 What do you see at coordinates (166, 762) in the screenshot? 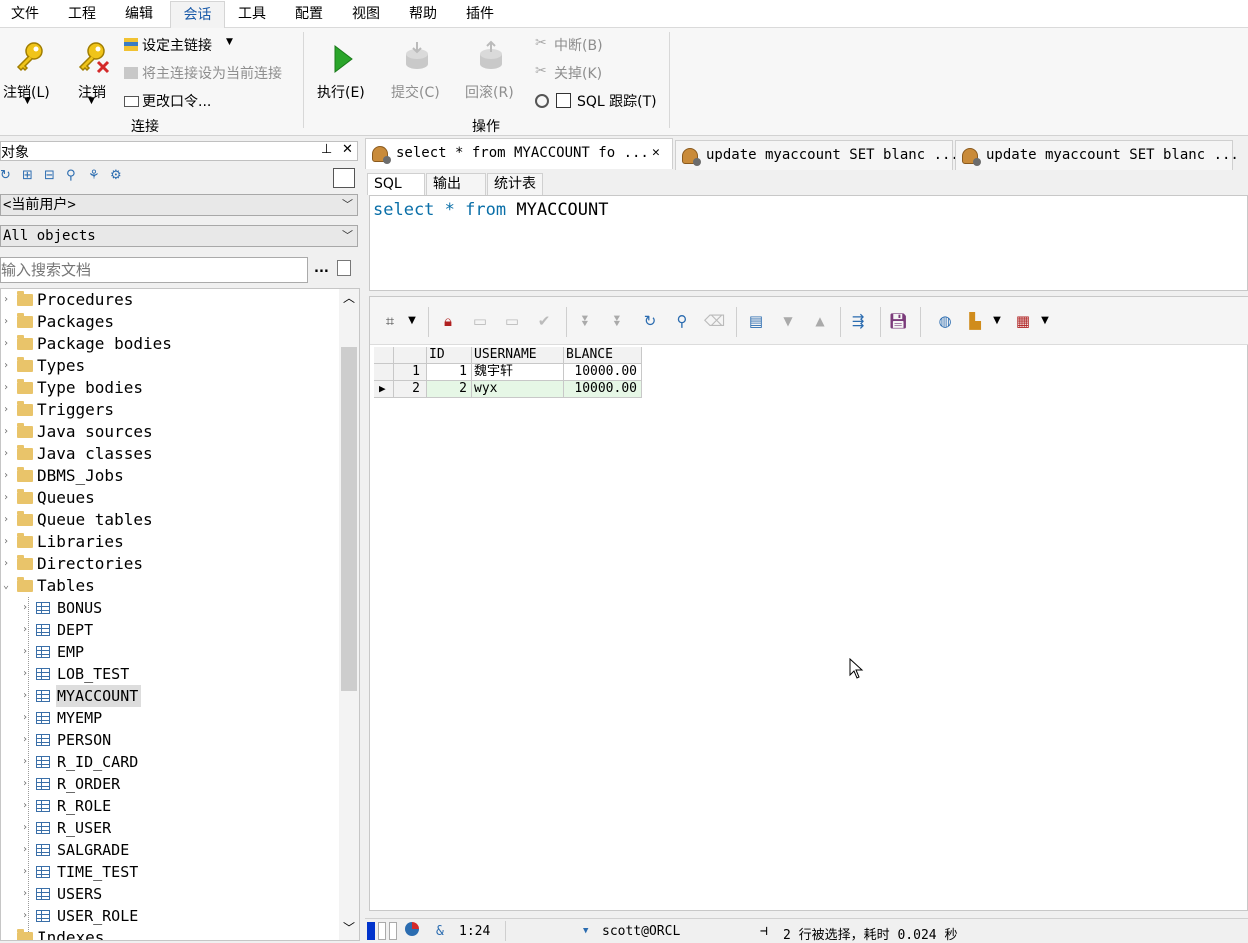
I see `tree-table-r-id-card: › R_ID_CARD` at bounding box center [166, 762].